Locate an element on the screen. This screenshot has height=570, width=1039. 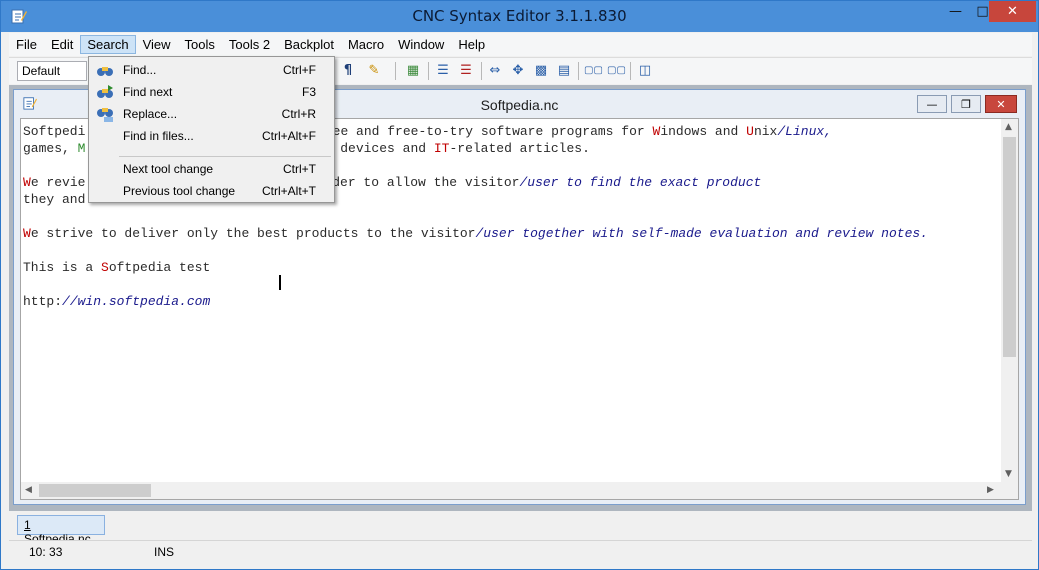
find-next-icon is located at coordinates (105, 91).